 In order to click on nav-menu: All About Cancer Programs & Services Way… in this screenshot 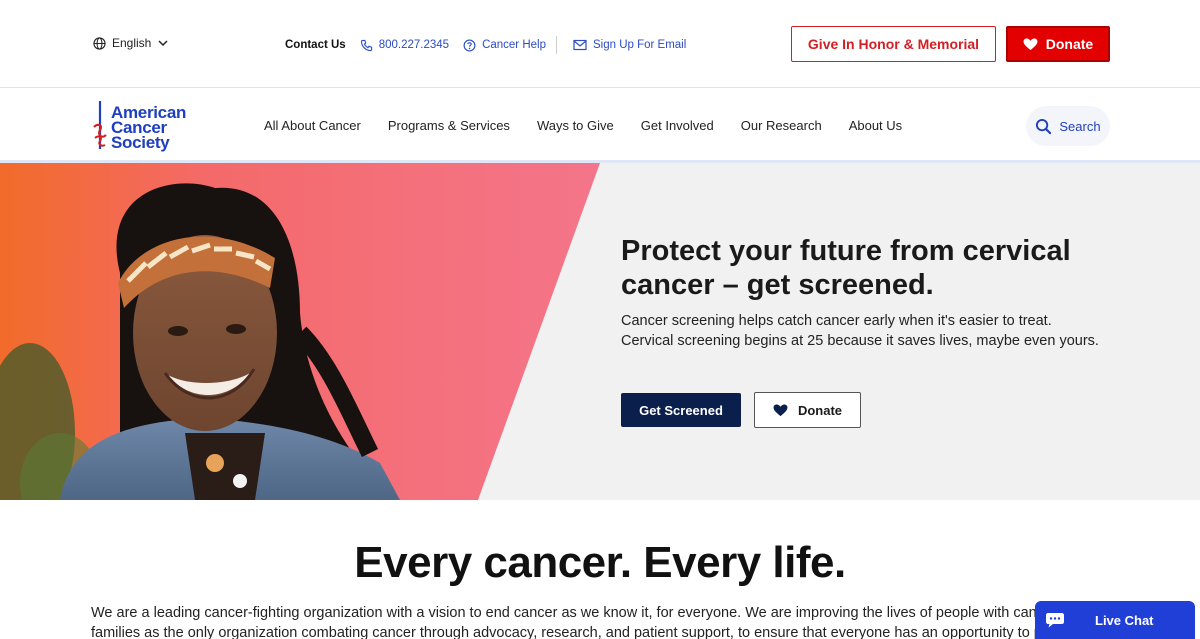, I will do `click(583, 125)`.